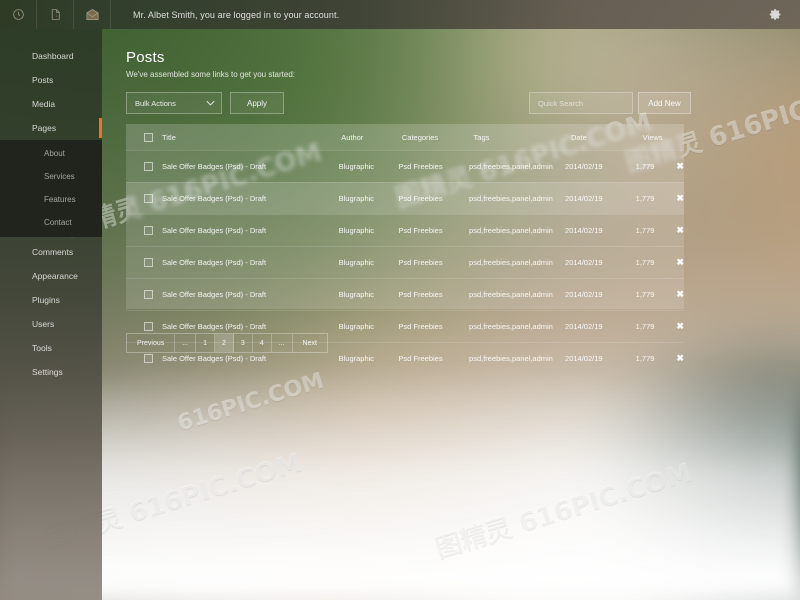 This screenshot has height=600, width=800. I want to click on chevron-down-icon, so click(210, 103).